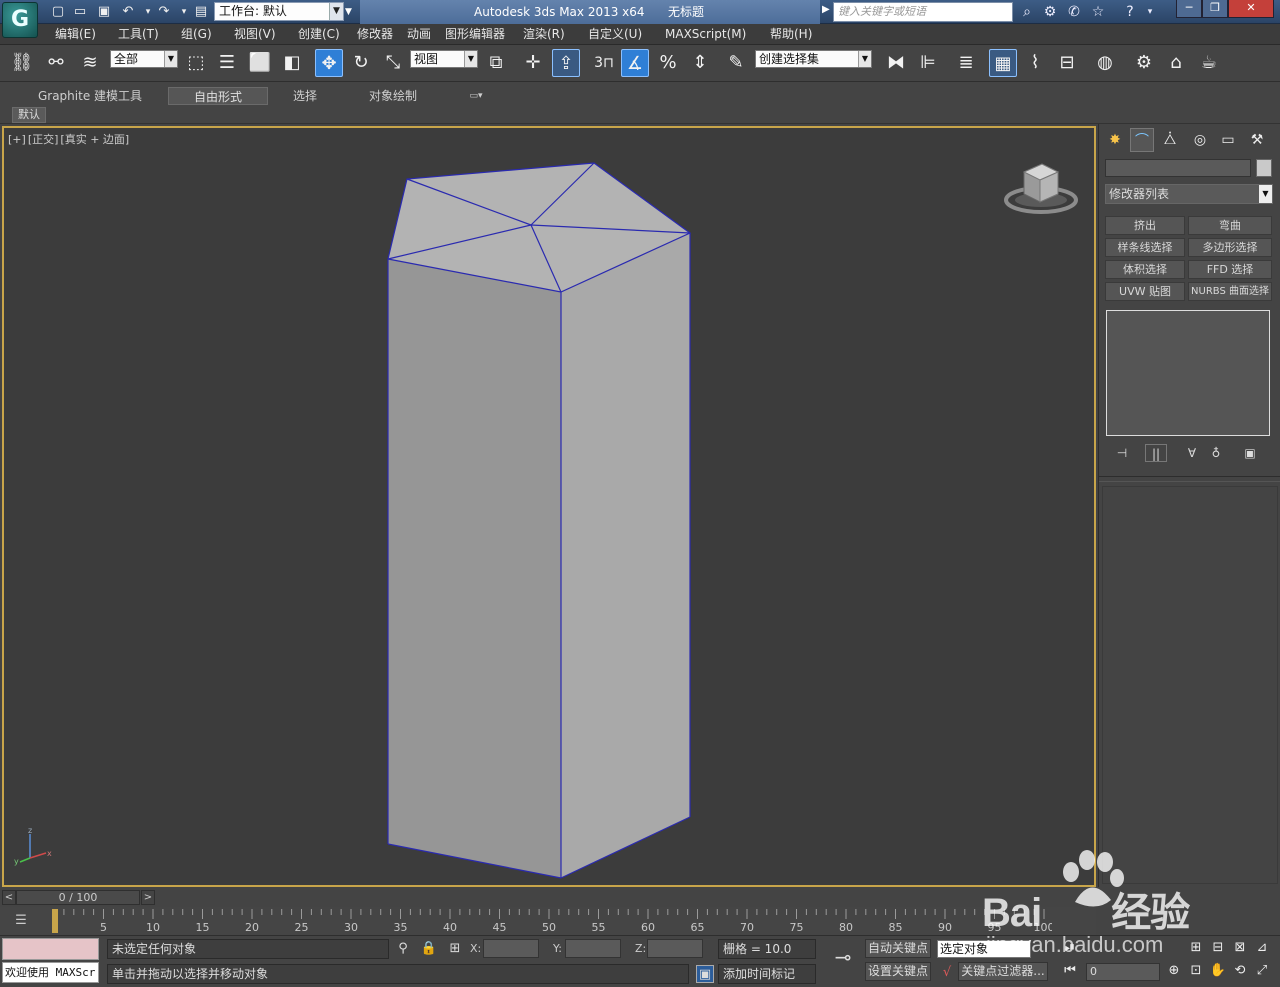  I want to click on customize-quickaccess-icon: ▼, so click(351, 12).